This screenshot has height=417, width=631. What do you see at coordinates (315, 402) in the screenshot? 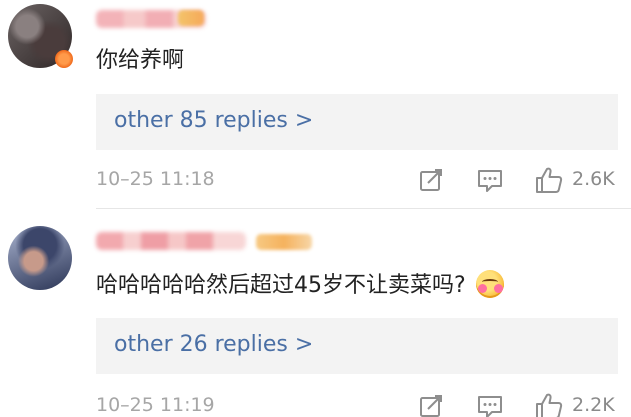
I see `comment-meta-row: 10–25 11:19 2.2K` at bounding box center [315, 402].